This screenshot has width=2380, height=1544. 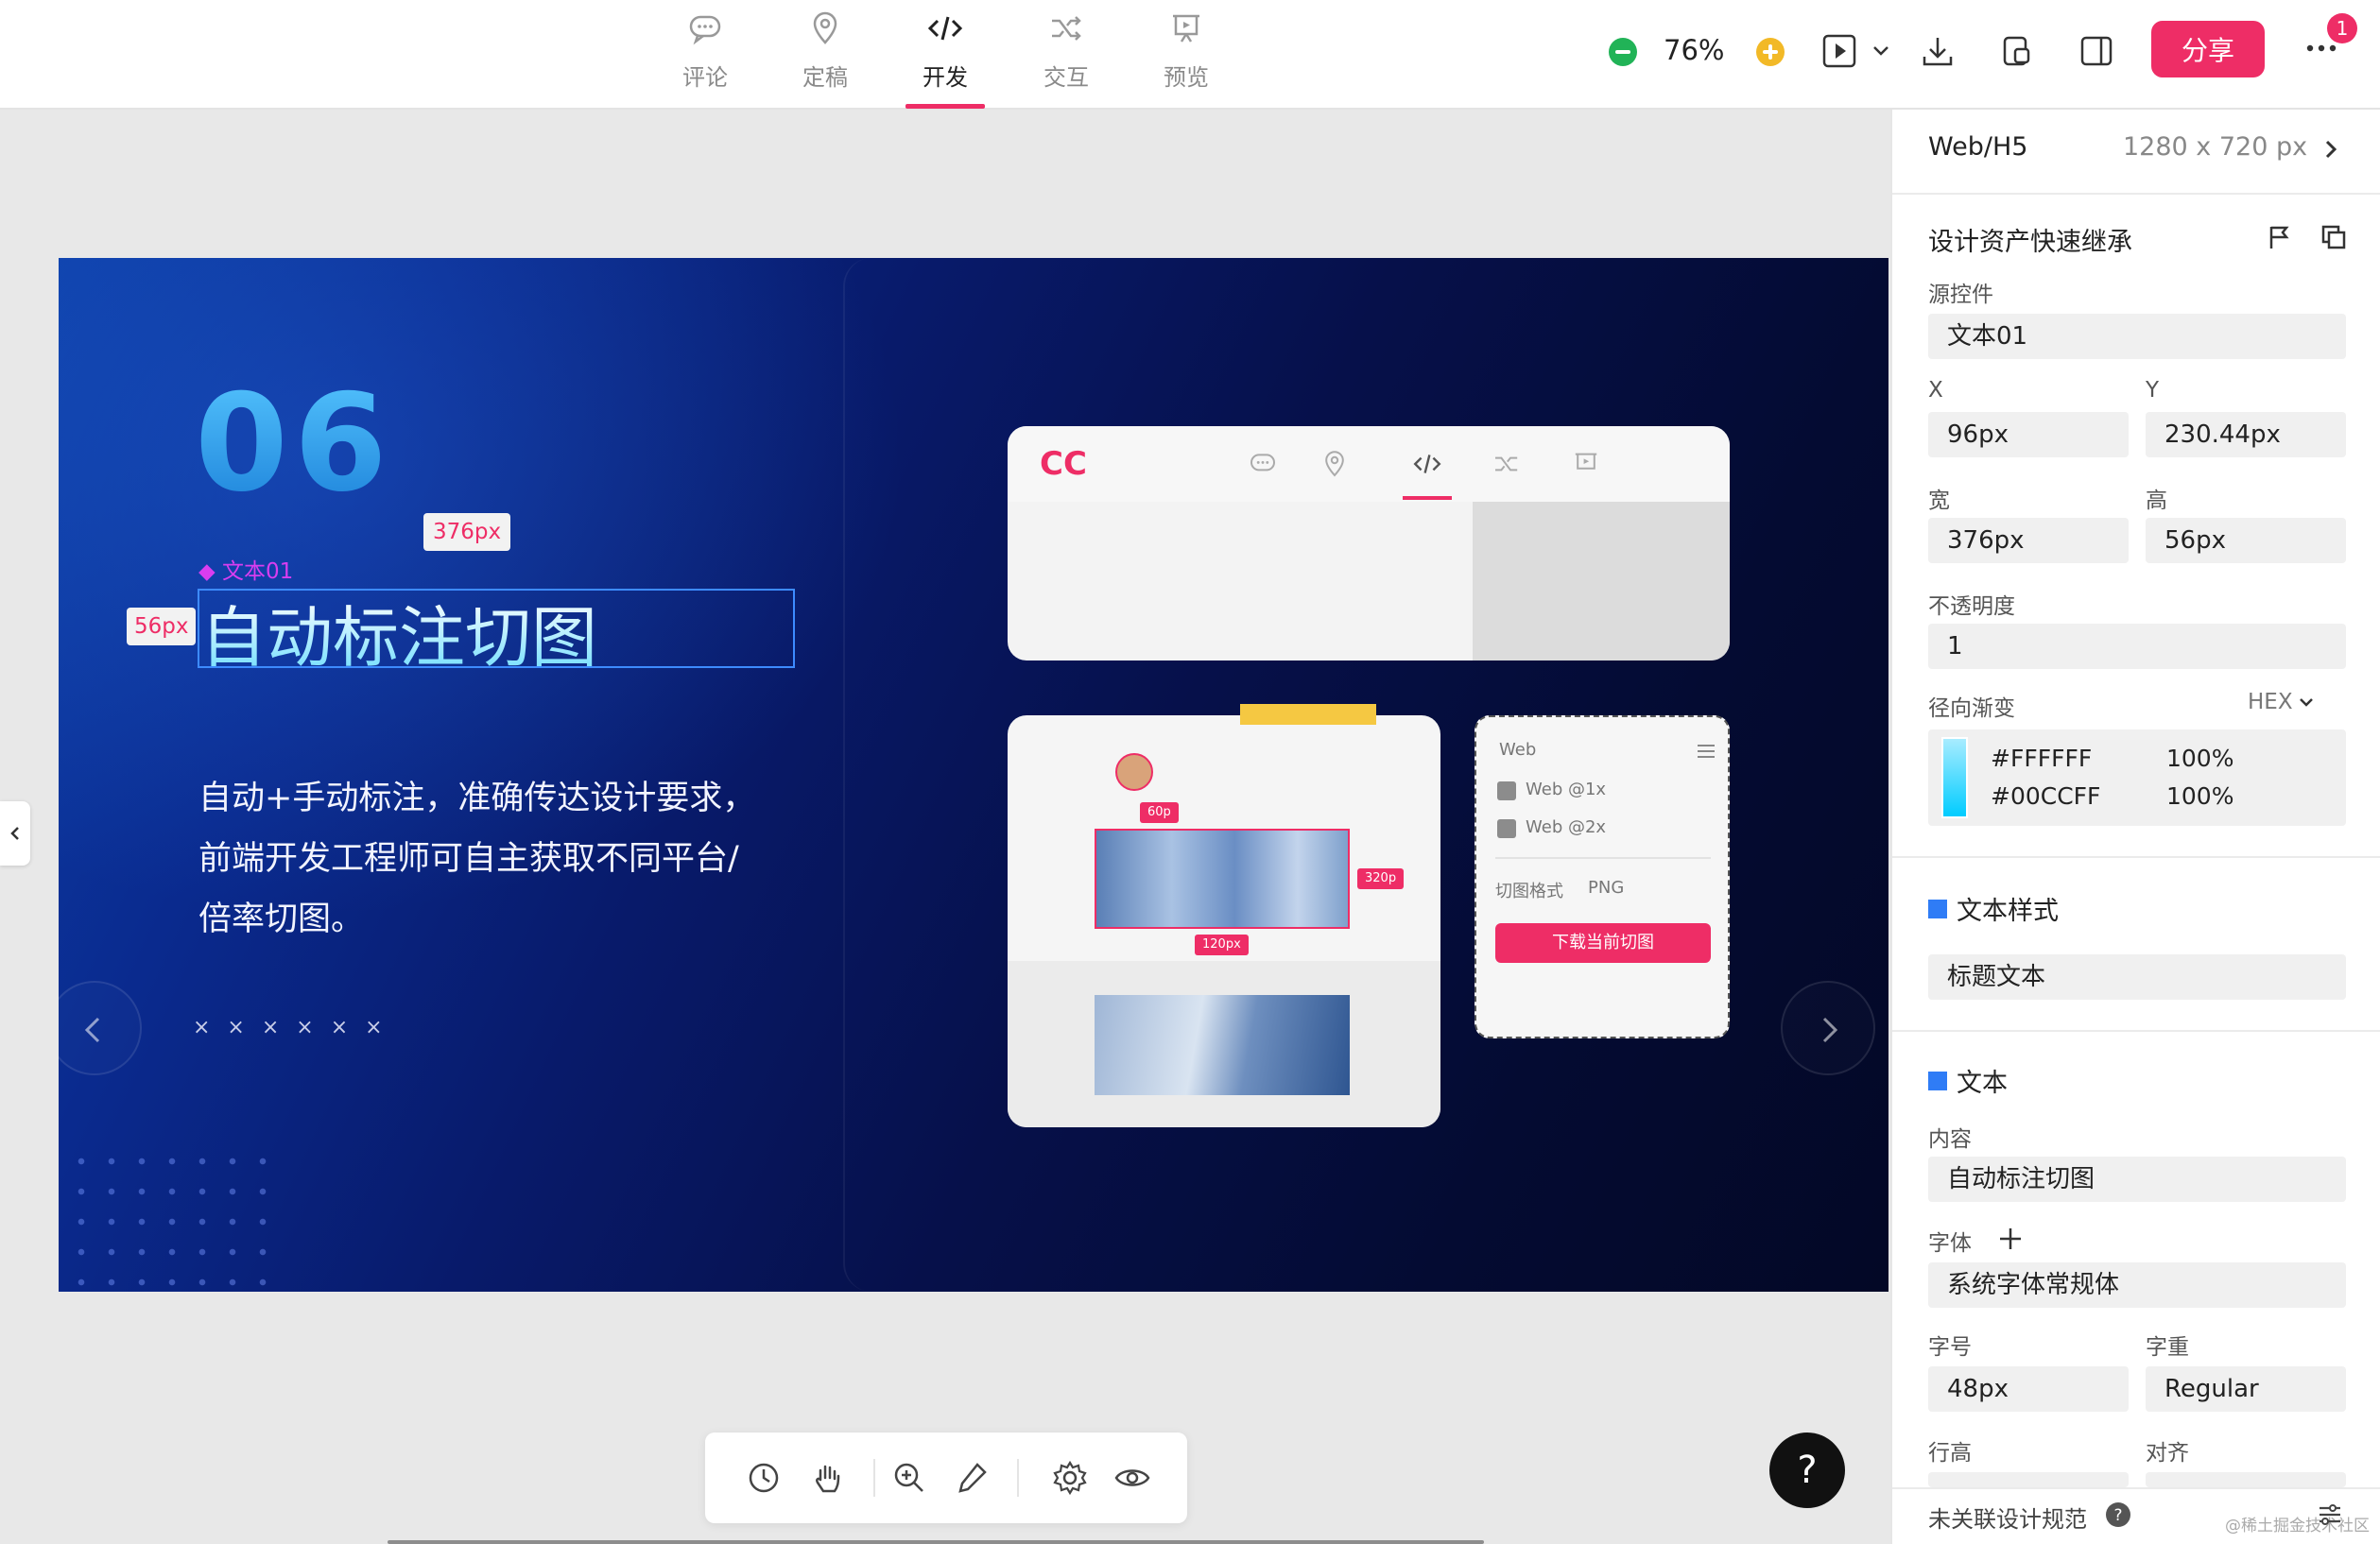 What do you see at coordinates (1070, 1478) in the screenshot?
I see `gear-icon` at bounding box center [1070, 1478].